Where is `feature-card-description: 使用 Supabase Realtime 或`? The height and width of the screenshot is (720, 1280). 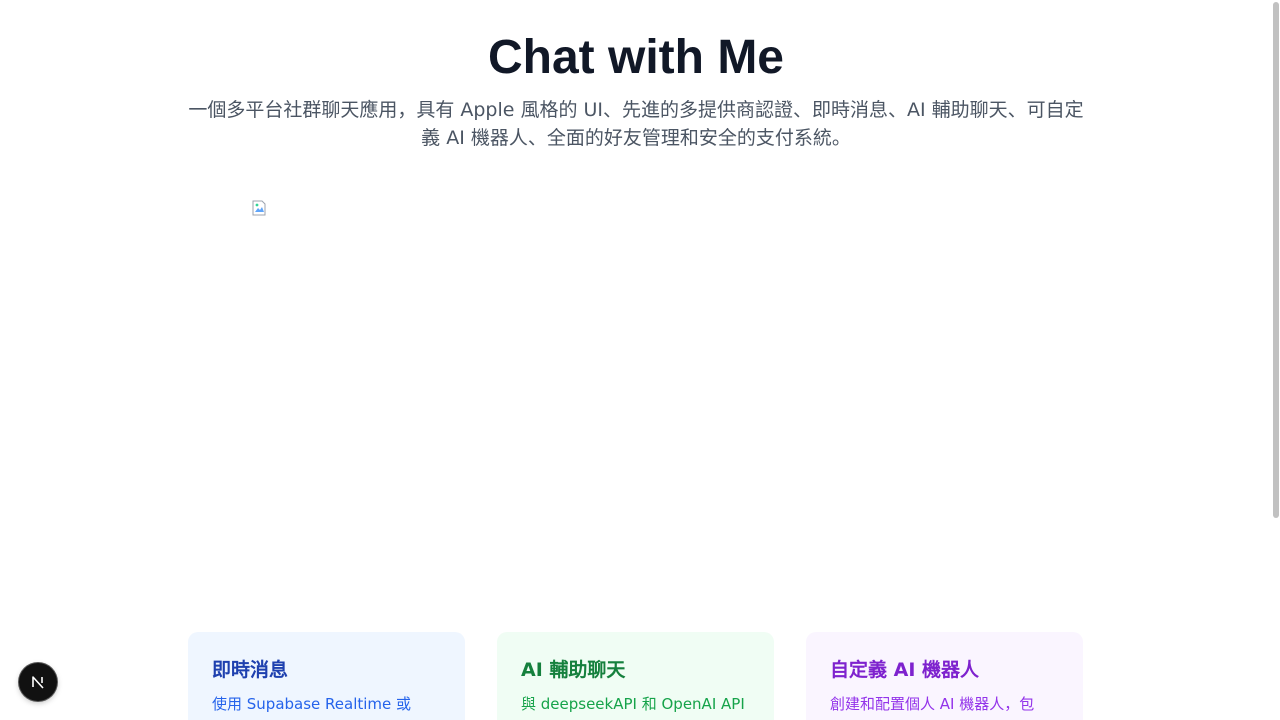 feature-card-description: 使用 Supabase Realtime 或 is located at coordinates (312, 704).